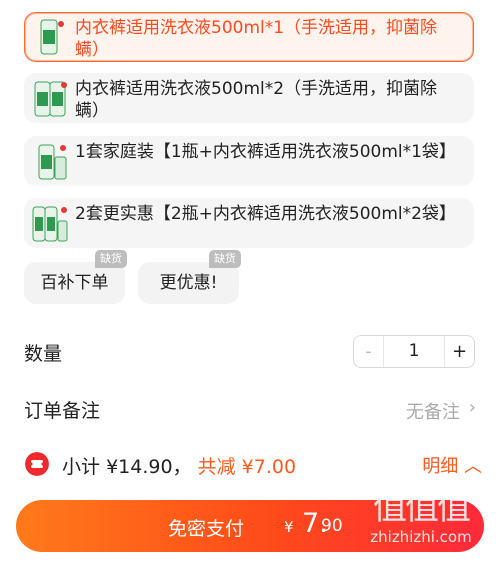  I want to click on sku-option-4: 2套更实惠【2瓶+内衣裤适用洗衣液500ml*2袋】, so click(249, 223).